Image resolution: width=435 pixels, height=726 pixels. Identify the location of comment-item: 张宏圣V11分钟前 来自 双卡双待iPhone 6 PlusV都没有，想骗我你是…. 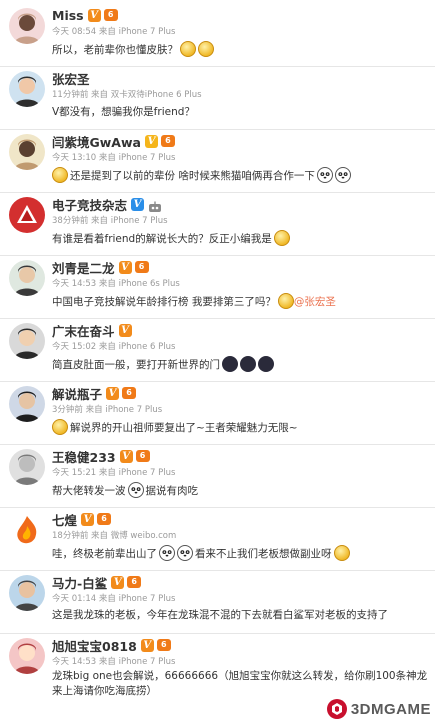
(217, 98).